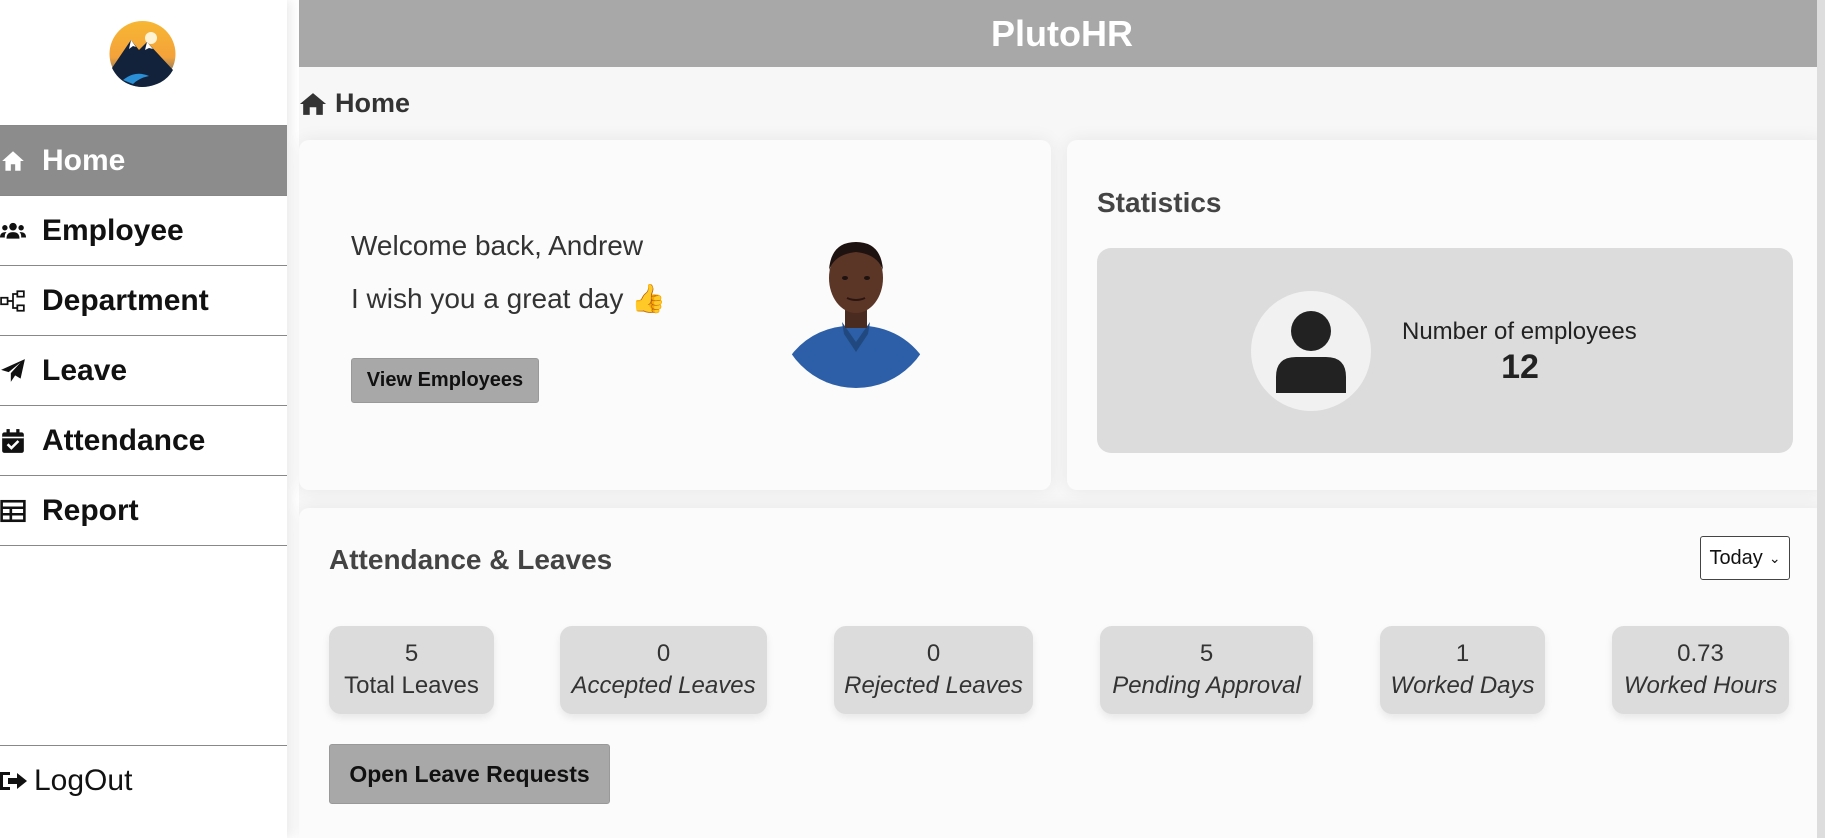 The width and height of the screenshot is (1825, 838). What do you see at coordinates (1821, 419) in the screenshot?
I see `scrollbar` at bounding box center [1821, 419].